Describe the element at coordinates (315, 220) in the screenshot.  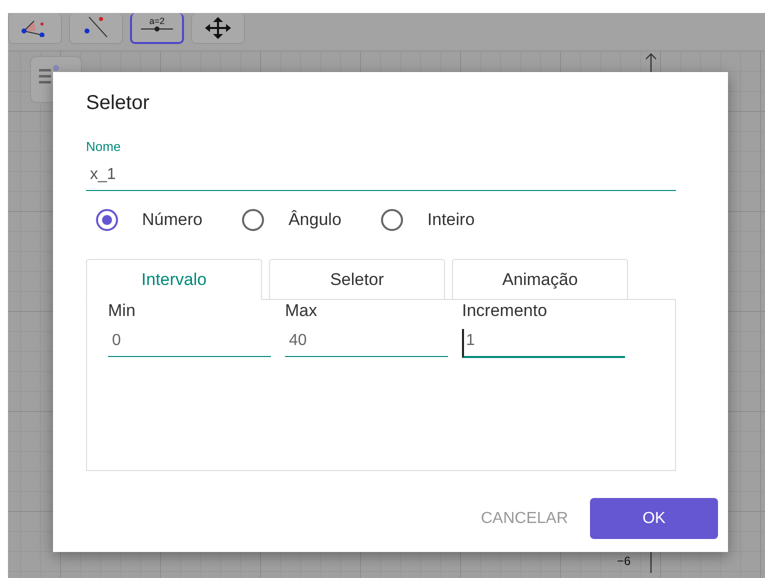
I see `radio-label: Ângulo` at that location.